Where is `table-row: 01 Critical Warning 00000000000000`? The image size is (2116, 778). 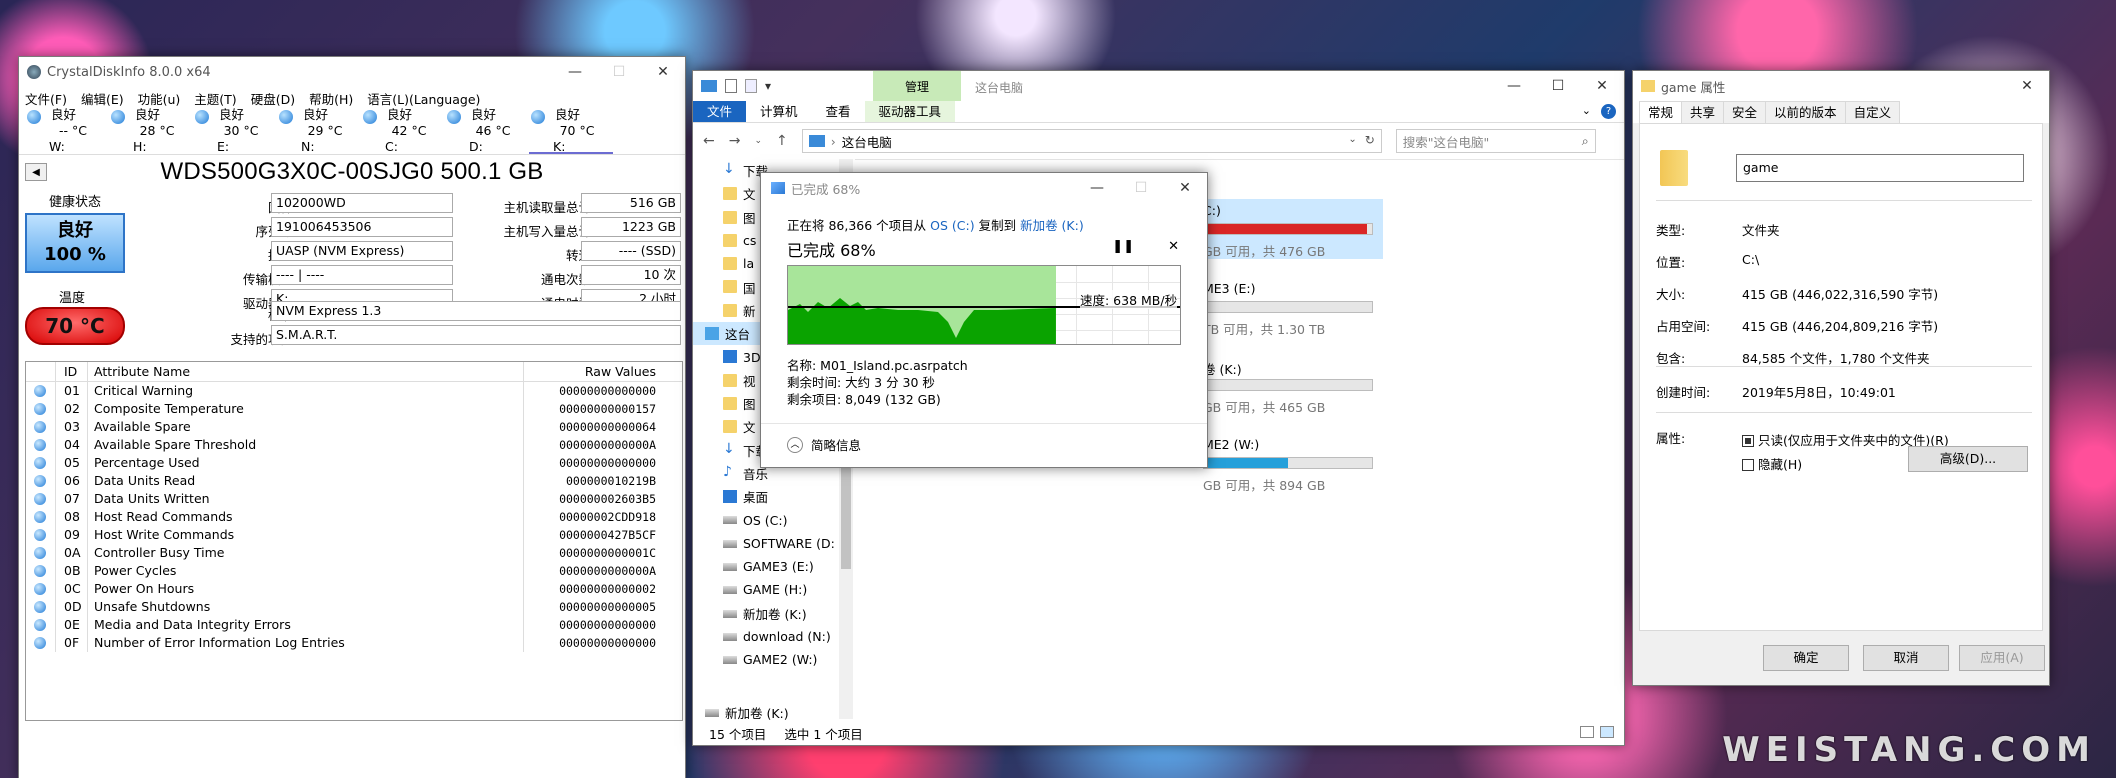 table-row: 01 Critical Warning 00000000000000 is located at coordinates (354, 391).